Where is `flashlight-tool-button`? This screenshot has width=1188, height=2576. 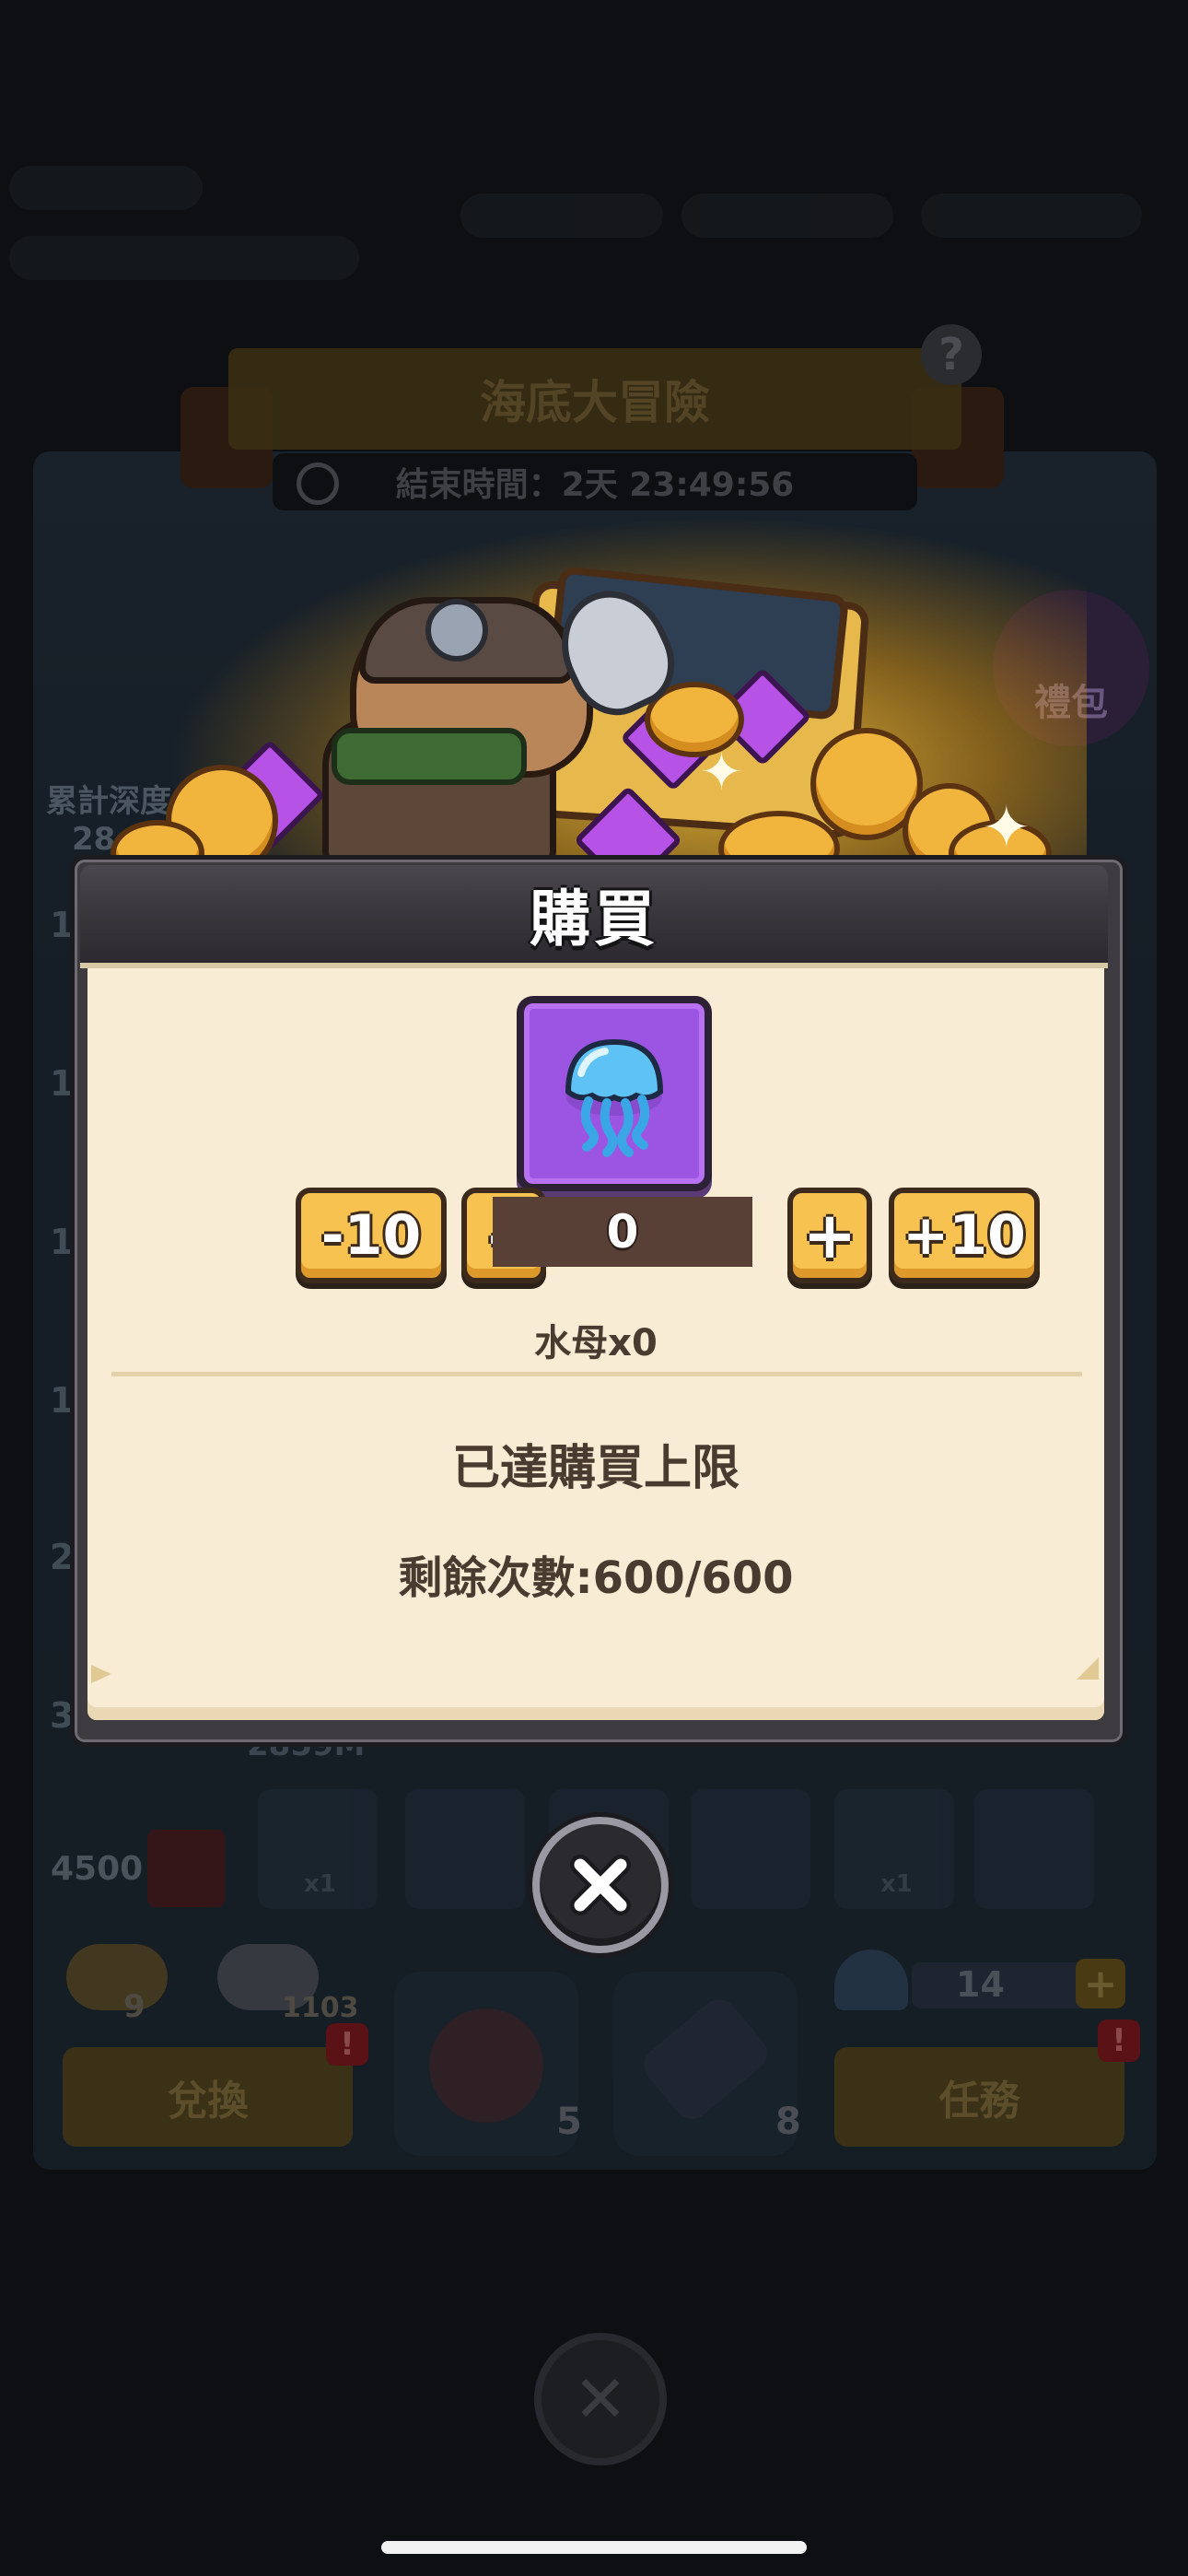
flashlight-tool-button is located at coordinates (705, 2064).